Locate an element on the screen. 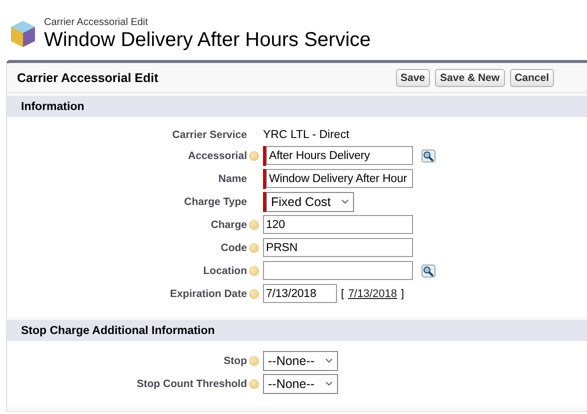 Image resolution: width=587 pixels, height=414 pixels. field-value: YRC LTL - Direct is located at coordinates (306, 134).